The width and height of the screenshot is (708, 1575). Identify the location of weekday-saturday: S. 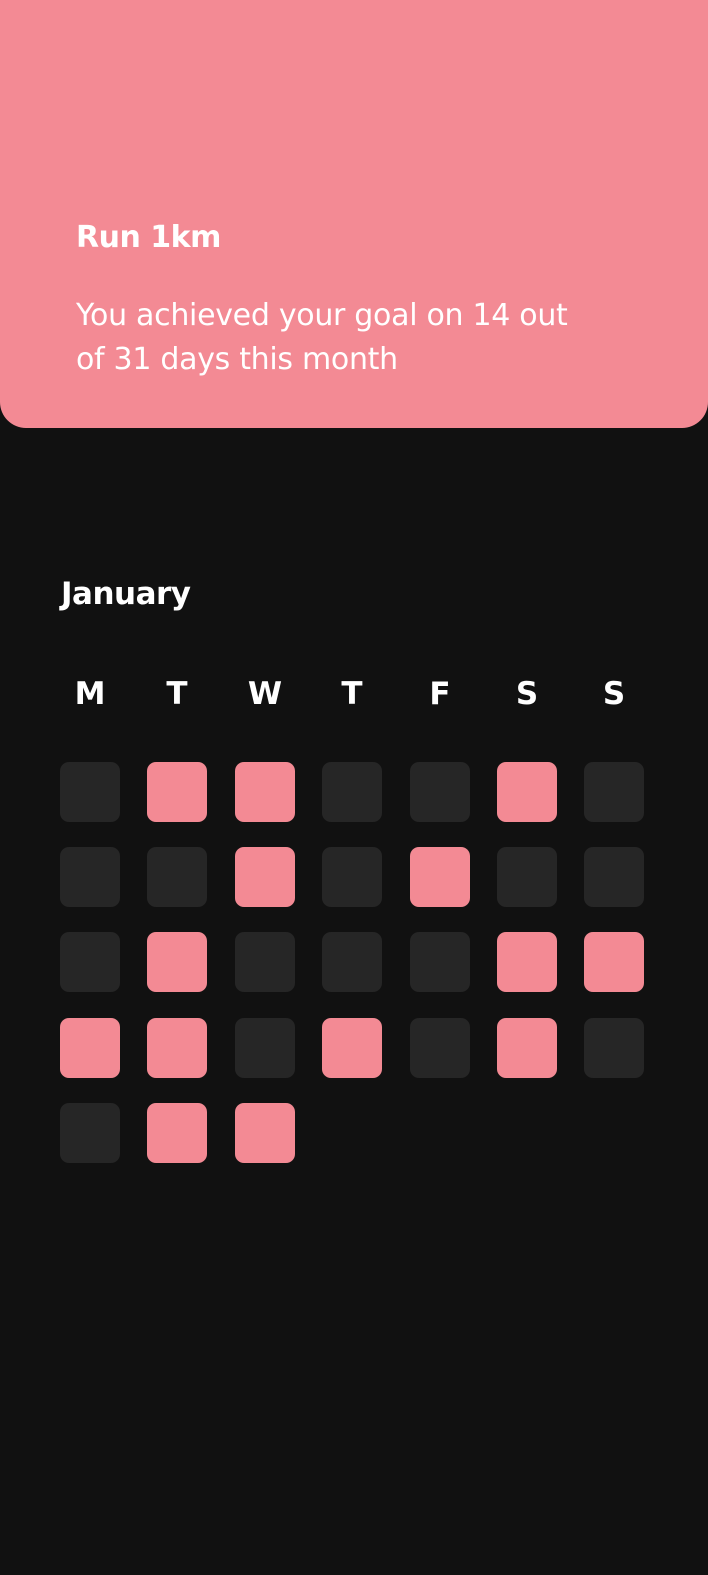
(527, 694).